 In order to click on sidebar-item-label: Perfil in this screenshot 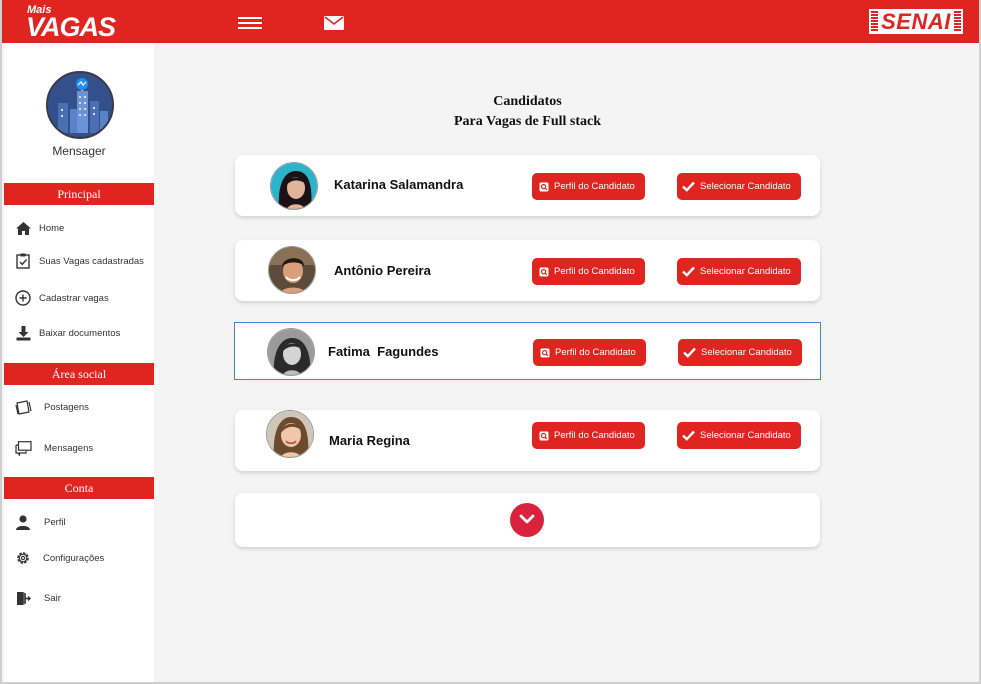, I will do `click(55, 522)`.